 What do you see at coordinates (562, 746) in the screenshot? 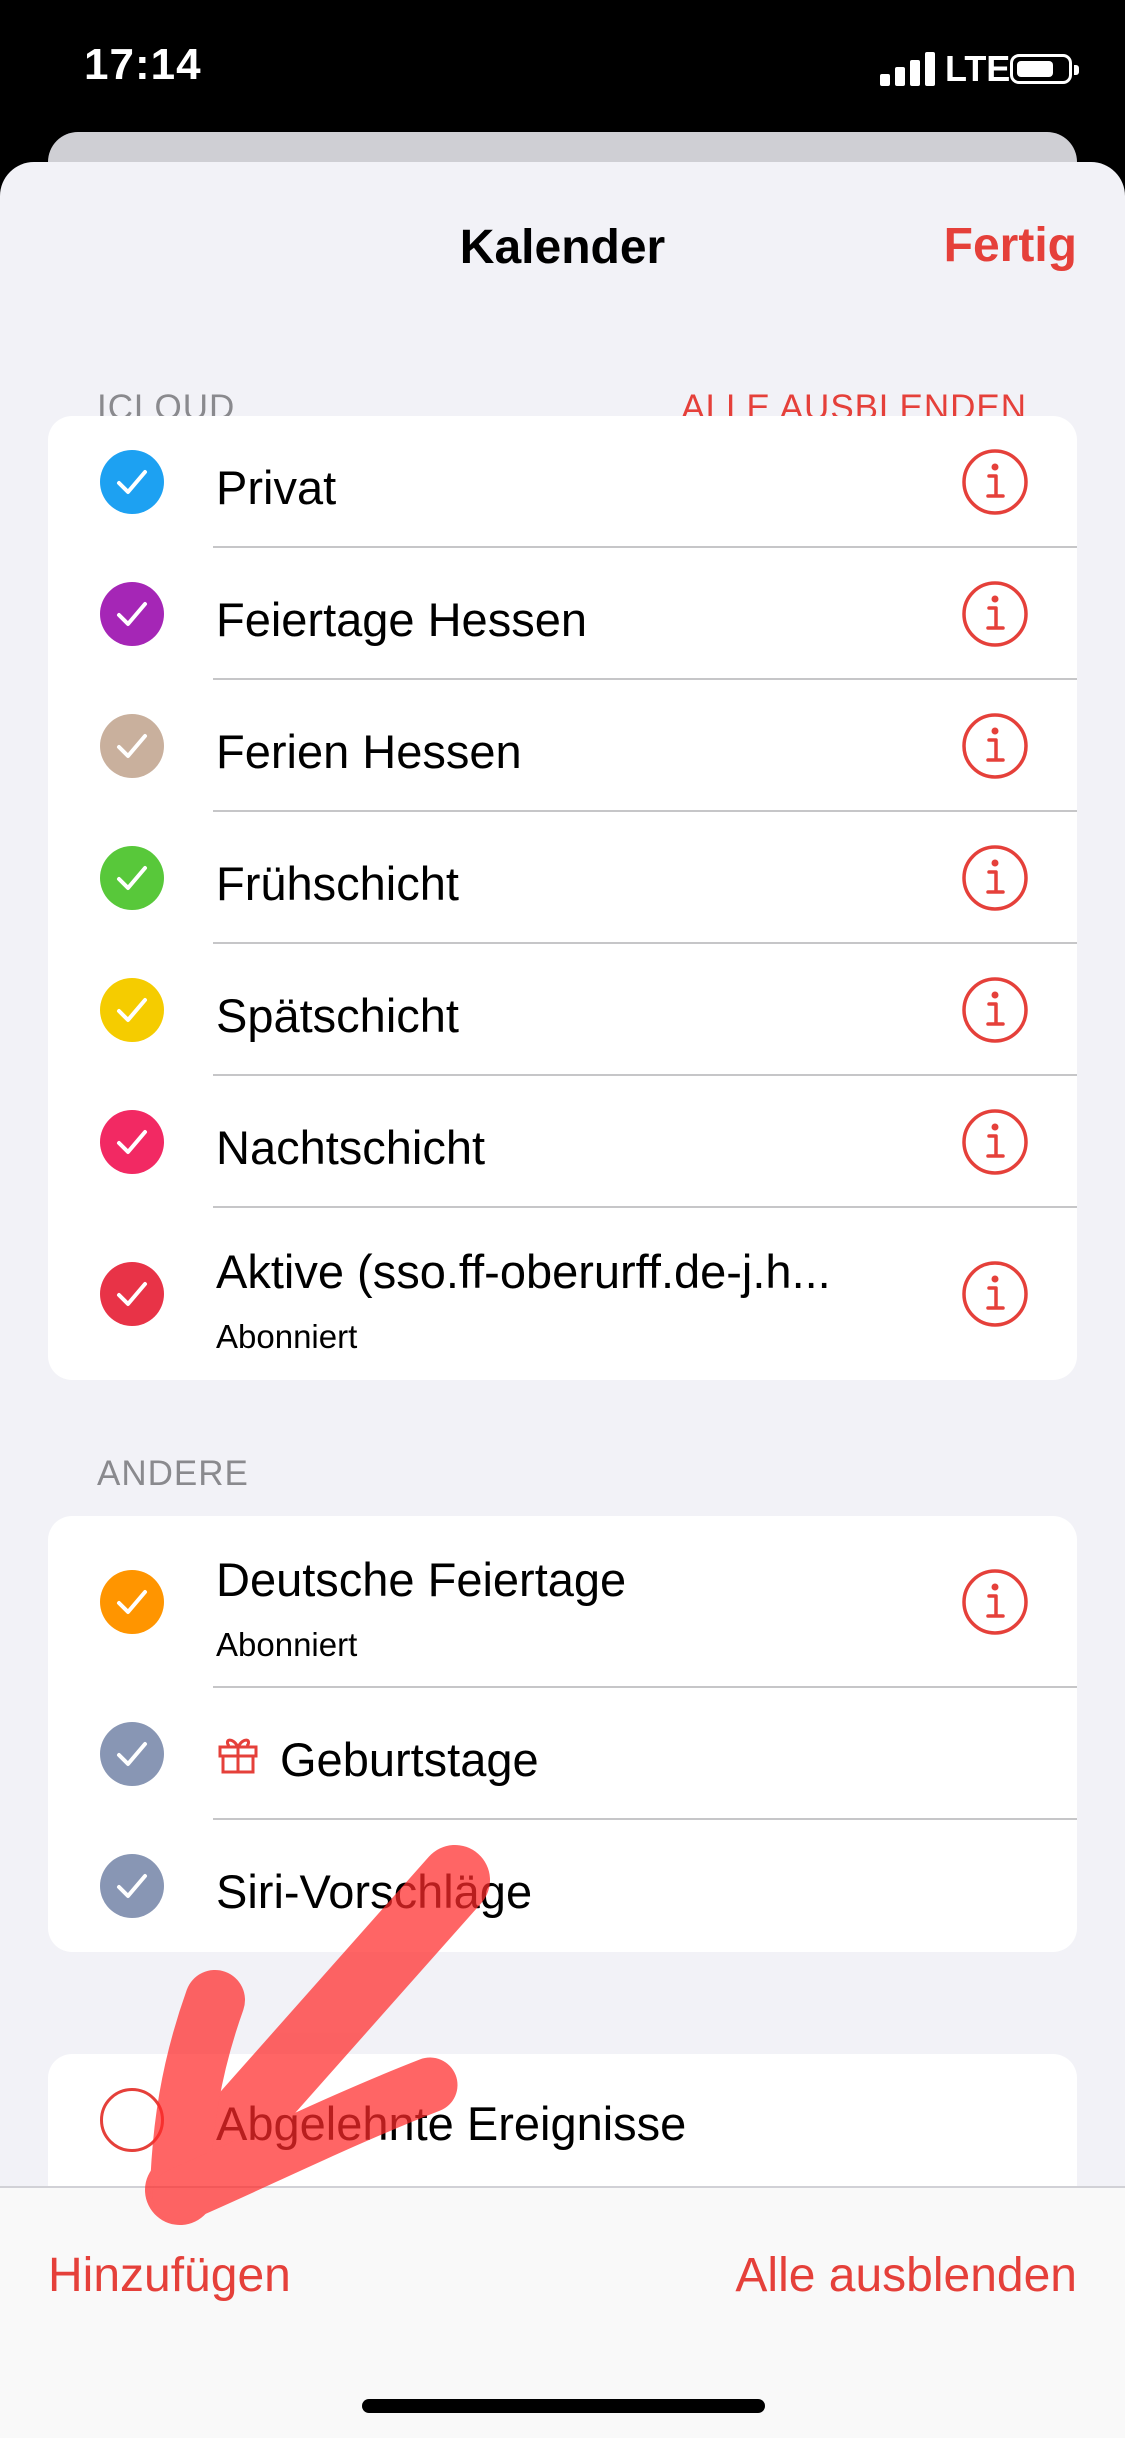
I see `calendar-row: Ferien Hessen` at bounding box center [562, 746].